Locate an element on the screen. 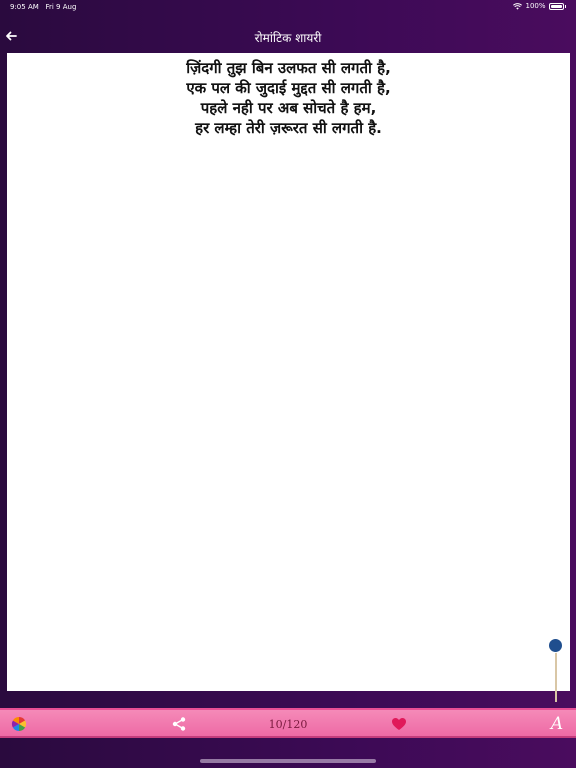 This screenshot has width=576, height=768. heart-icon is located at coordinates (399, 724).